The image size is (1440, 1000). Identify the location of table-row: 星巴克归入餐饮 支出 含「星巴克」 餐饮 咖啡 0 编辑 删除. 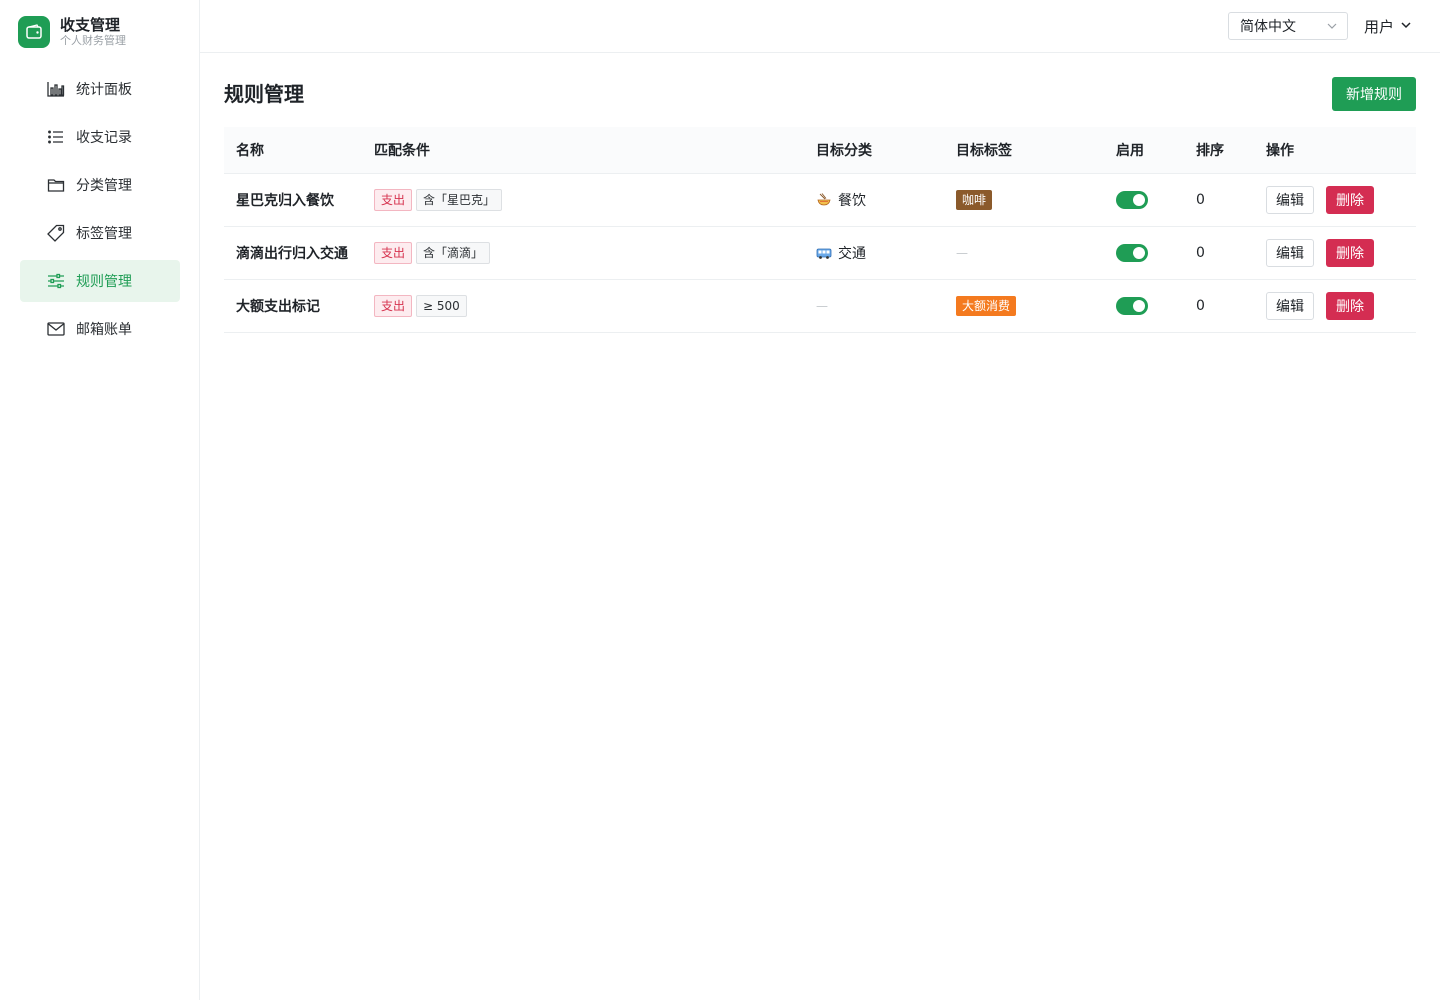
(820, 200).